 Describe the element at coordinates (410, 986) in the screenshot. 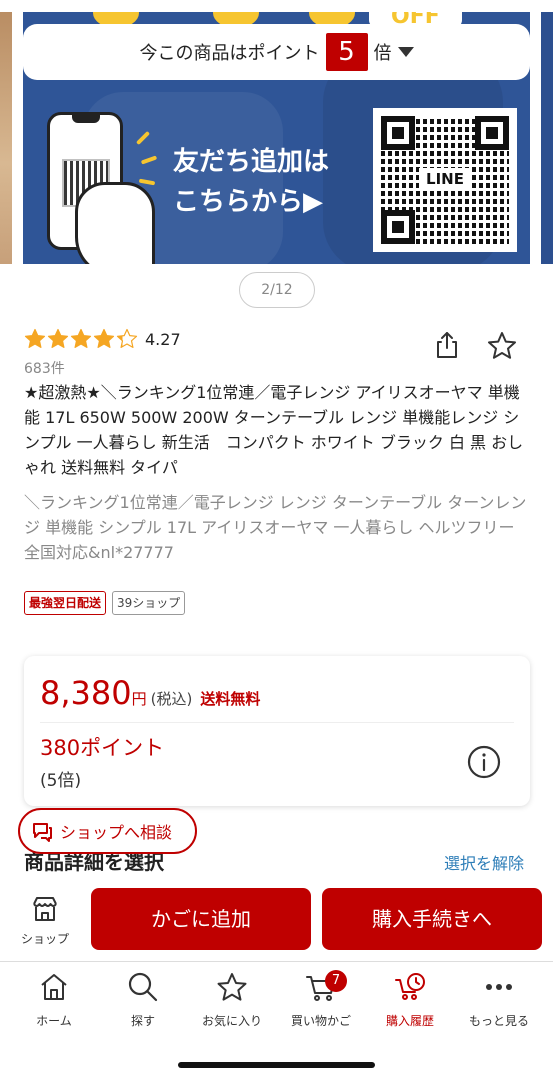

I see `purchase-history-icon` at that location.